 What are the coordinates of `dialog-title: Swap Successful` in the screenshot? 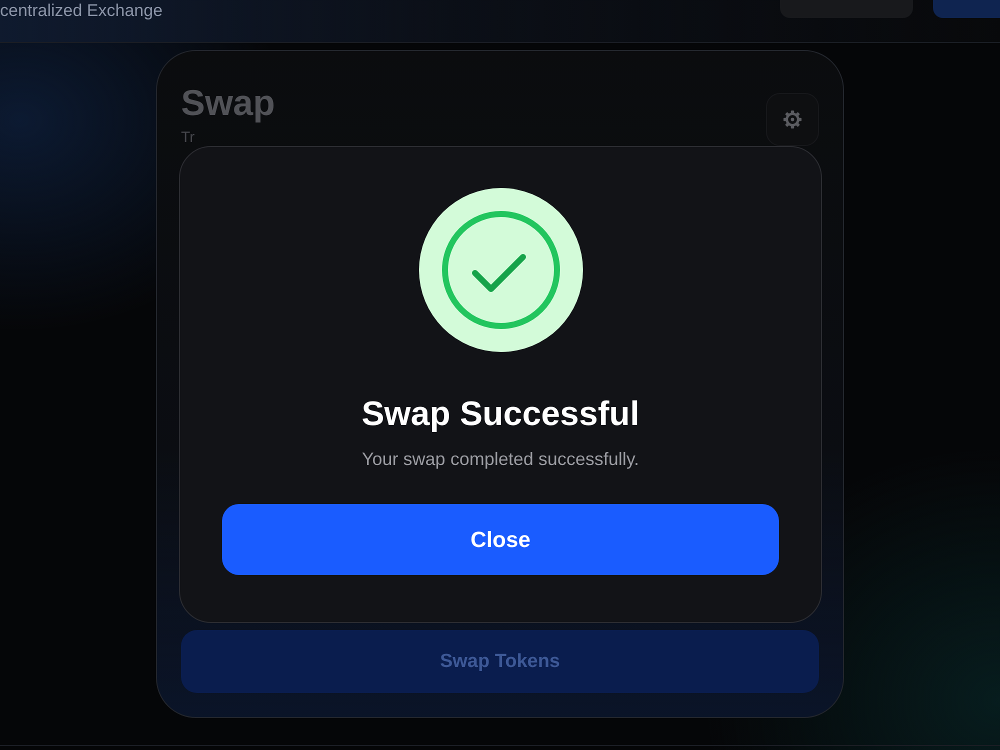 It's located at (501, 414).